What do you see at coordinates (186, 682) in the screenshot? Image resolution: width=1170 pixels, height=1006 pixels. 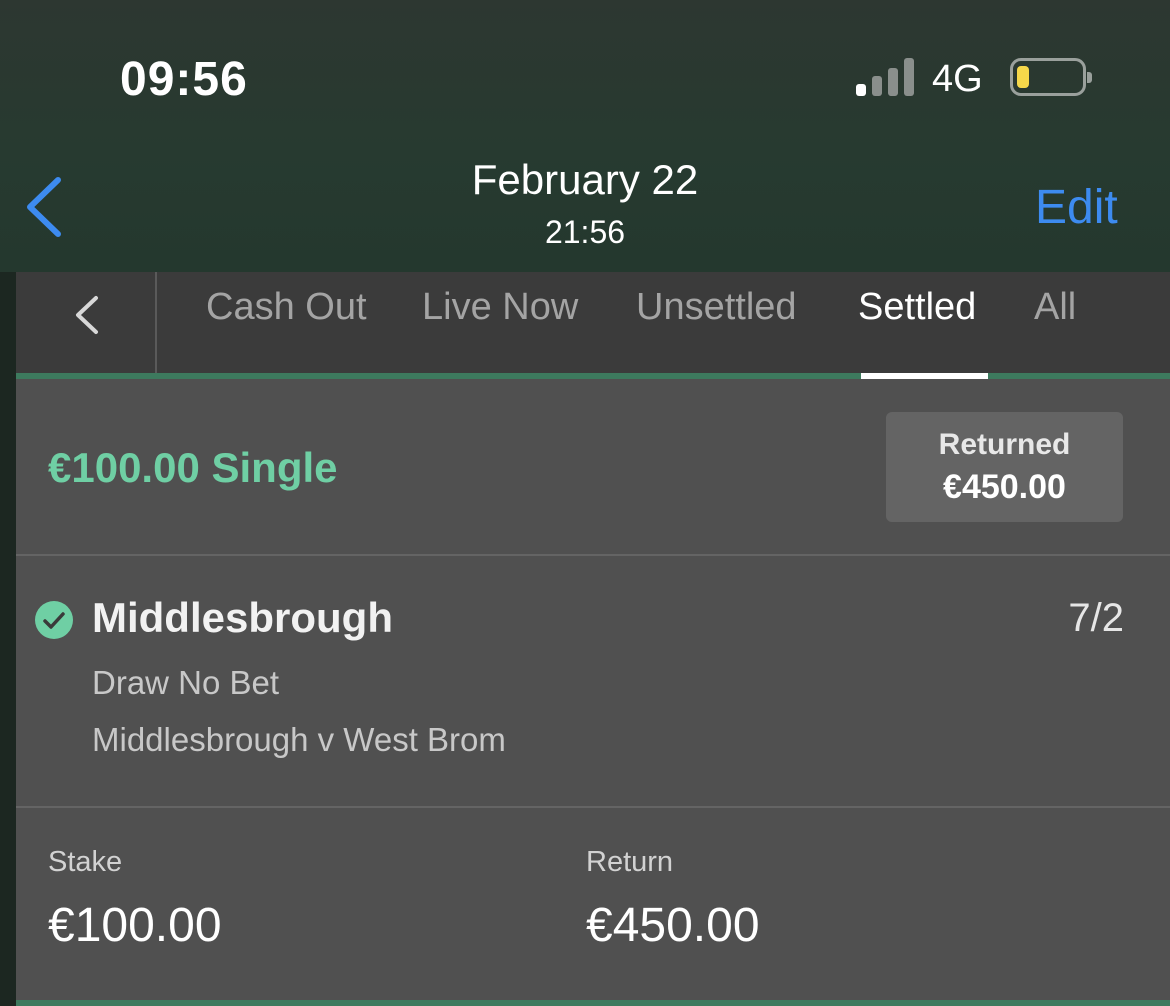 I see `market-name: Draw No Bet` at bounding box center [186, 682].